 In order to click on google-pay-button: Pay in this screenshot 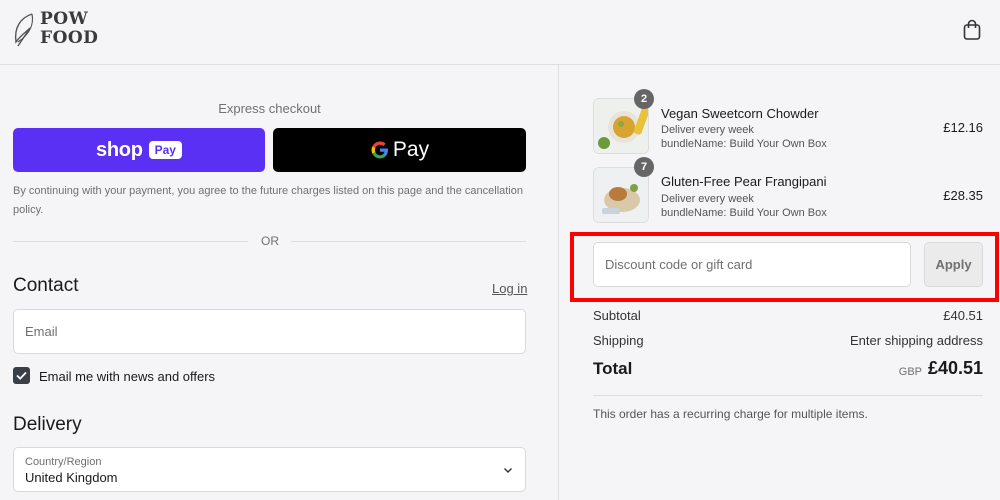, I will do `click(399, 150)`.